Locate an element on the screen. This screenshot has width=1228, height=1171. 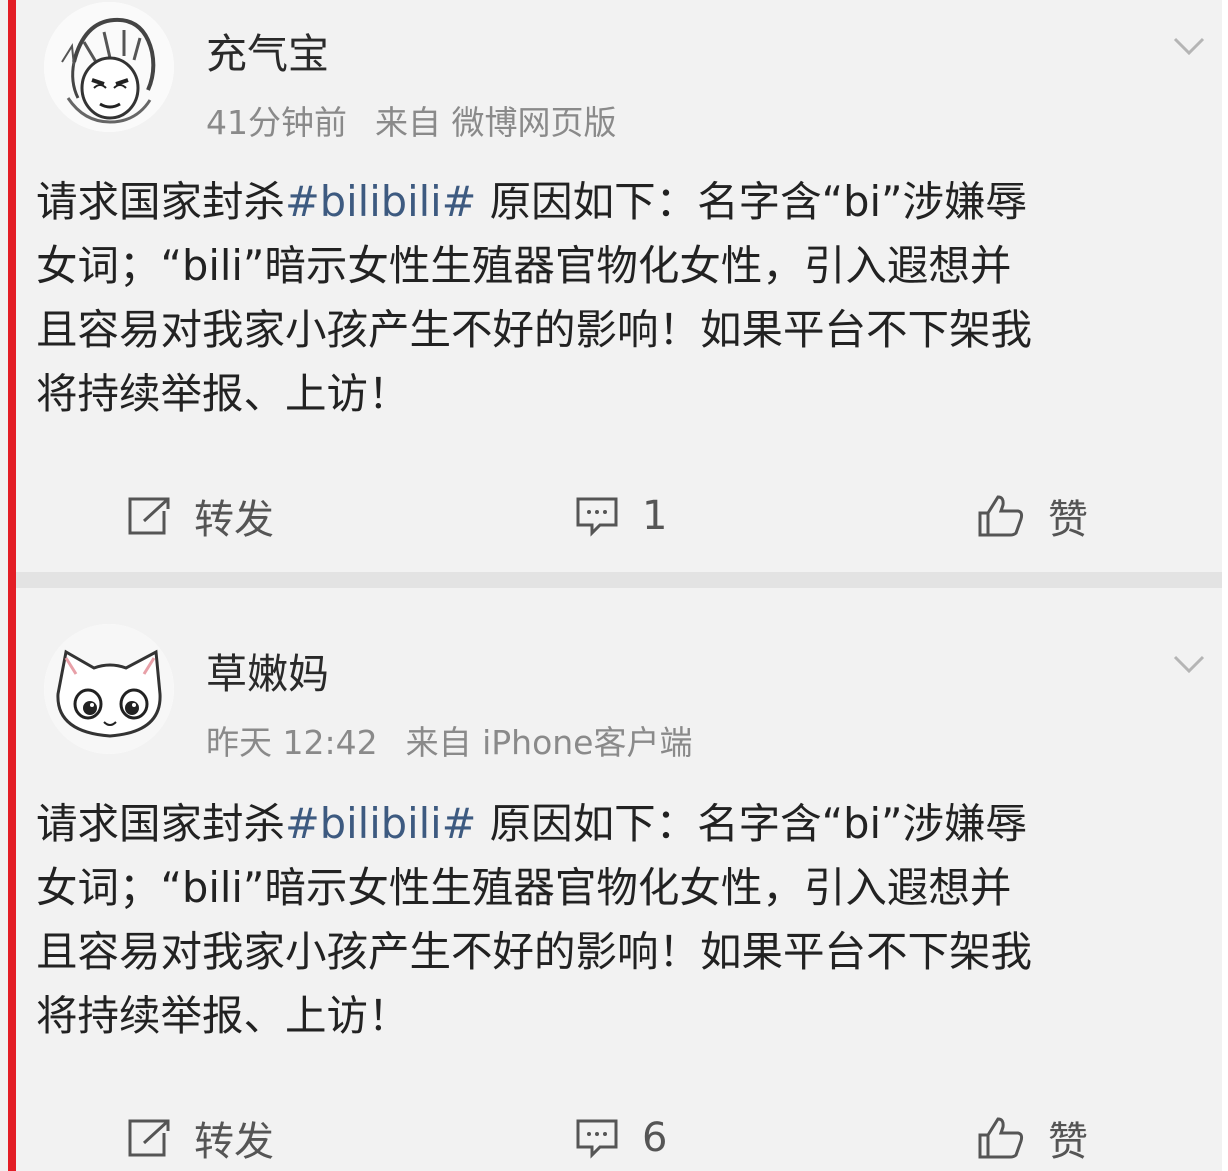
post-time: 41分钟前 is located at coordinates (276, 122).